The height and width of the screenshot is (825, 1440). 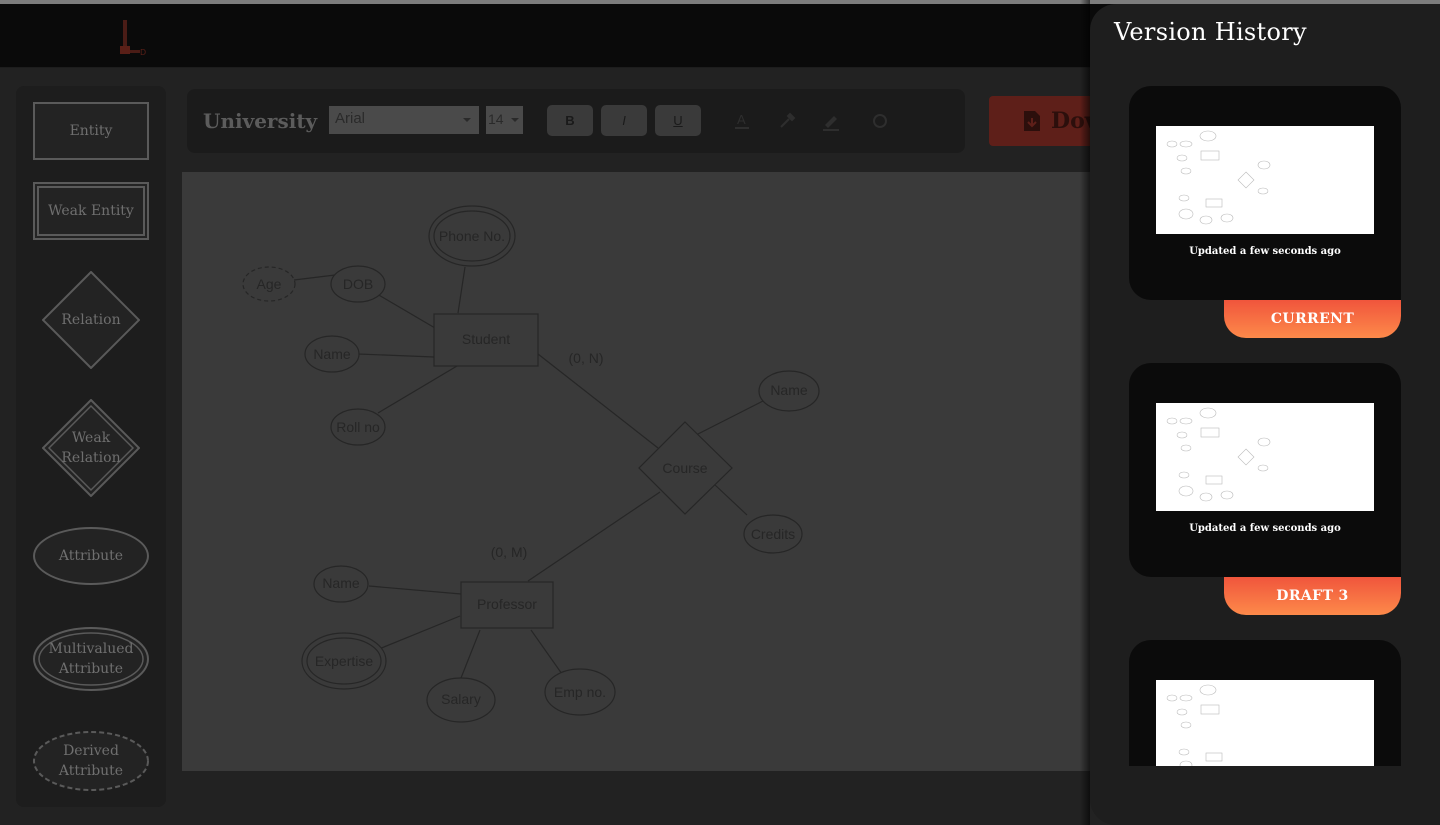 I want to click on highlighter-icon, so click(x=831, y=121).